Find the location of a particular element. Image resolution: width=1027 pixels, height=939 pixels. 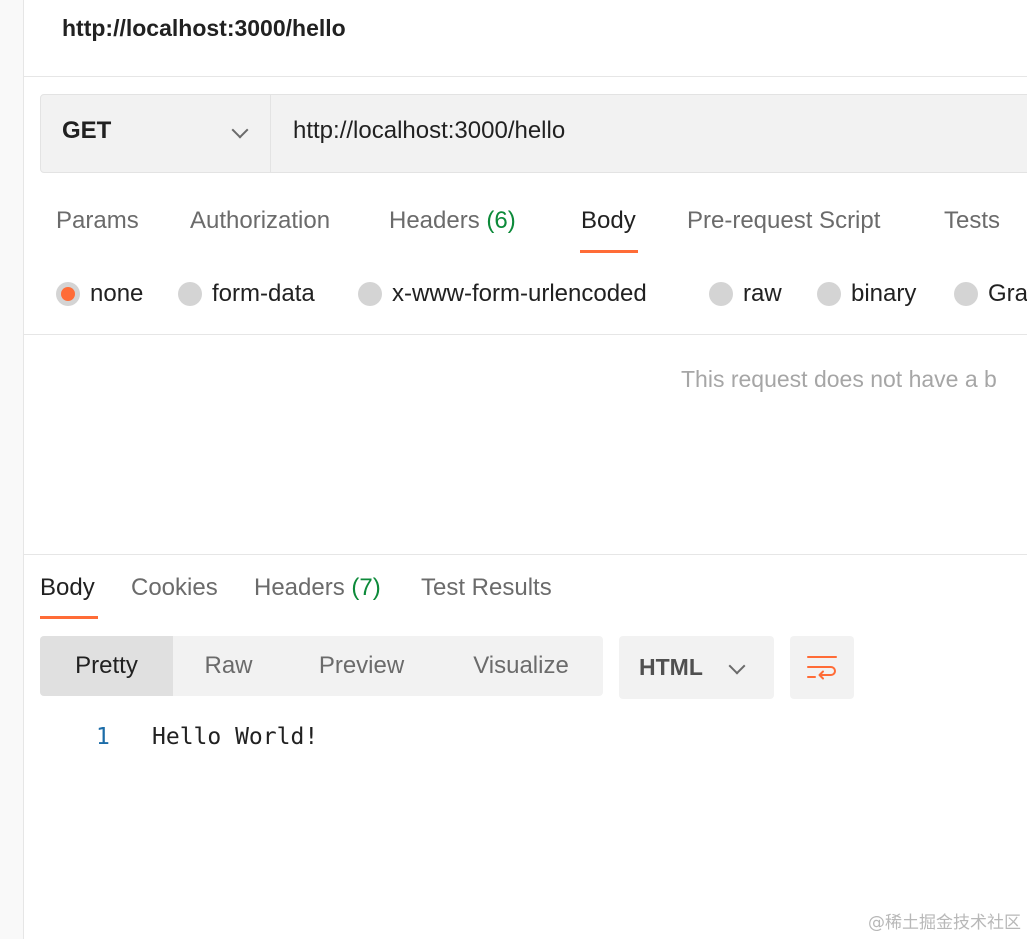

view-preview-button: Preview is located at coordinates (361, 666).